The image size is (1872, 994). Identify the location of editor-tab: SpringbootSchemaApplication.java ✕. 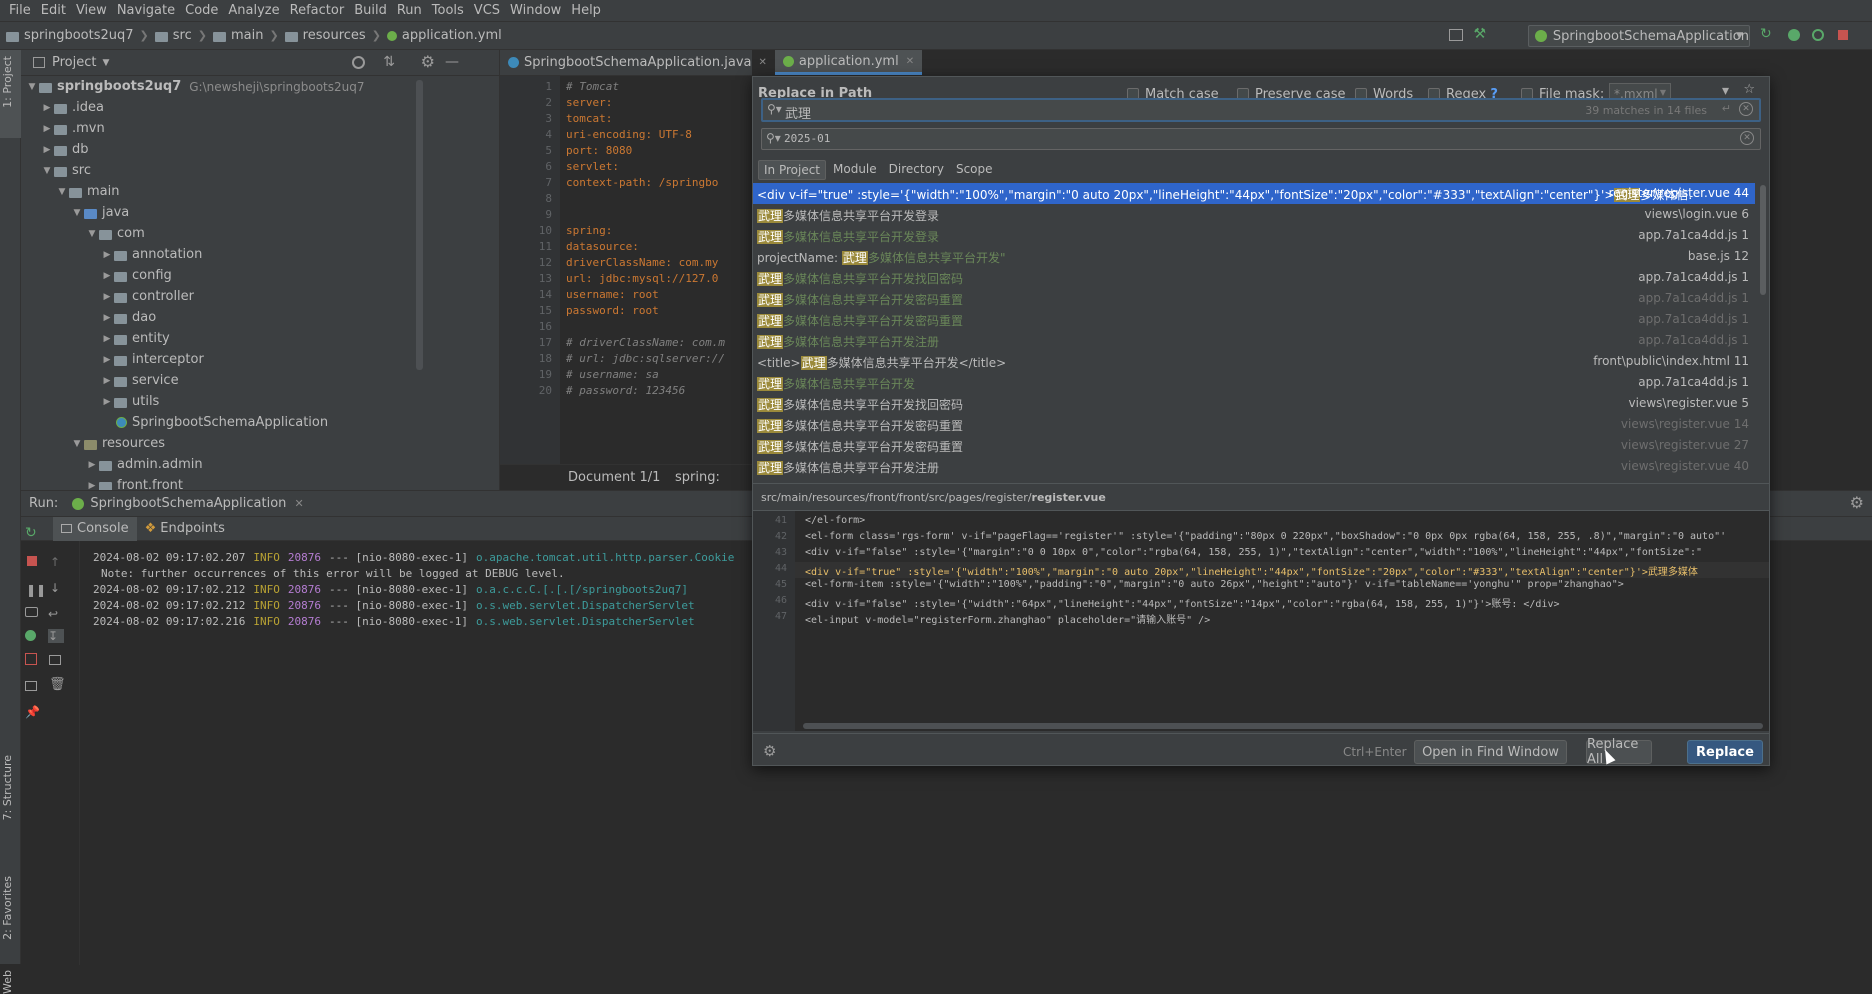
(637, 62).